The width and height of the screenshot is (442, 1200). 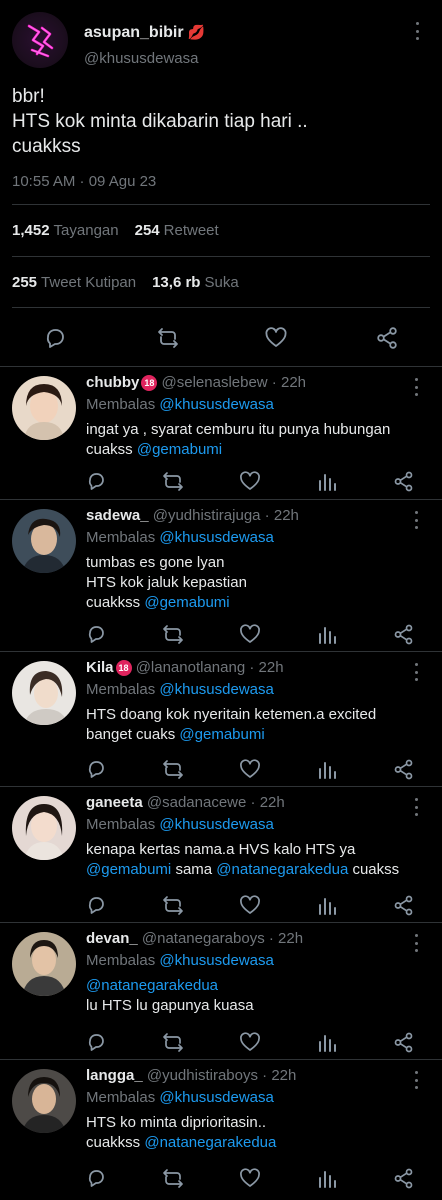 What do you see at coordinates (203, 938) in the screenshot?
I see `reply-author-handle: @natanegaraboys` at bounding box center [203, 938].